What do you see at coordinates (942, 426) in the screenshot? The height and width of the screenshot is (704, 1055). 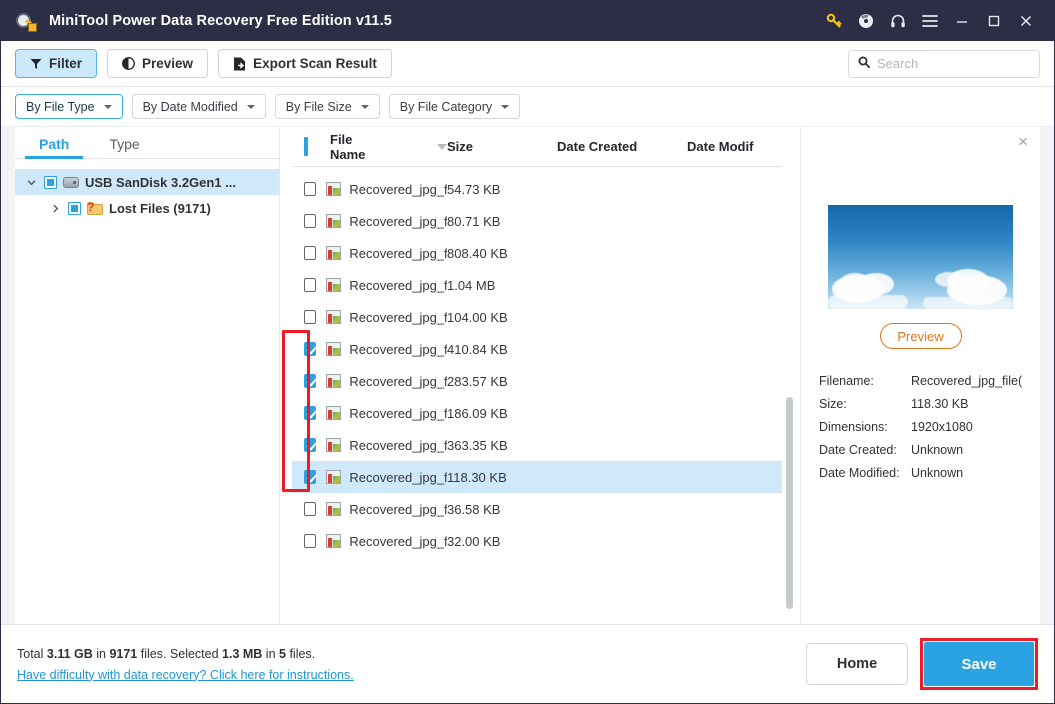 I see `meta-value: 1920x1080` at bounding box center [942, 426].